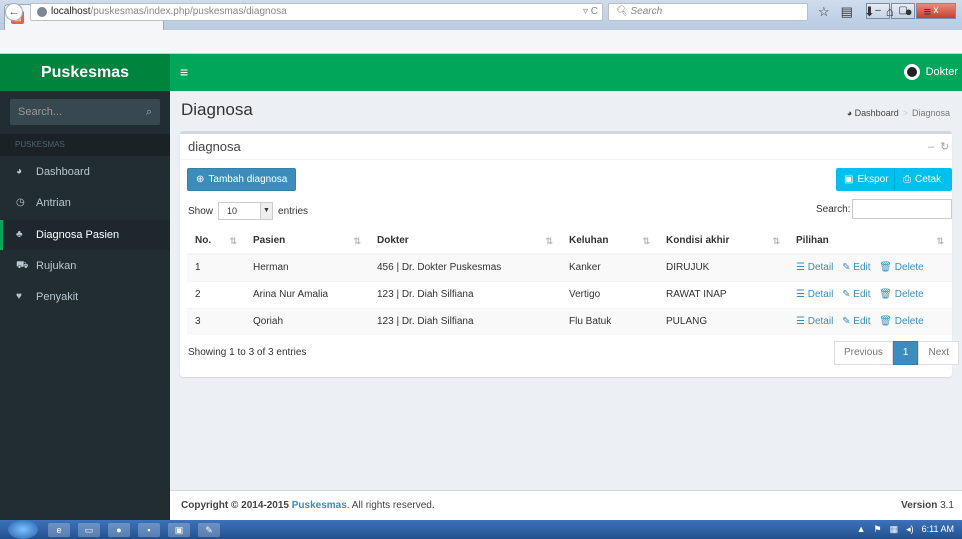 The image size is (962, 539). Describe the element at coordinates (85, 72) in the screenshot. I see `app-logo: Puskesmas` at that location.